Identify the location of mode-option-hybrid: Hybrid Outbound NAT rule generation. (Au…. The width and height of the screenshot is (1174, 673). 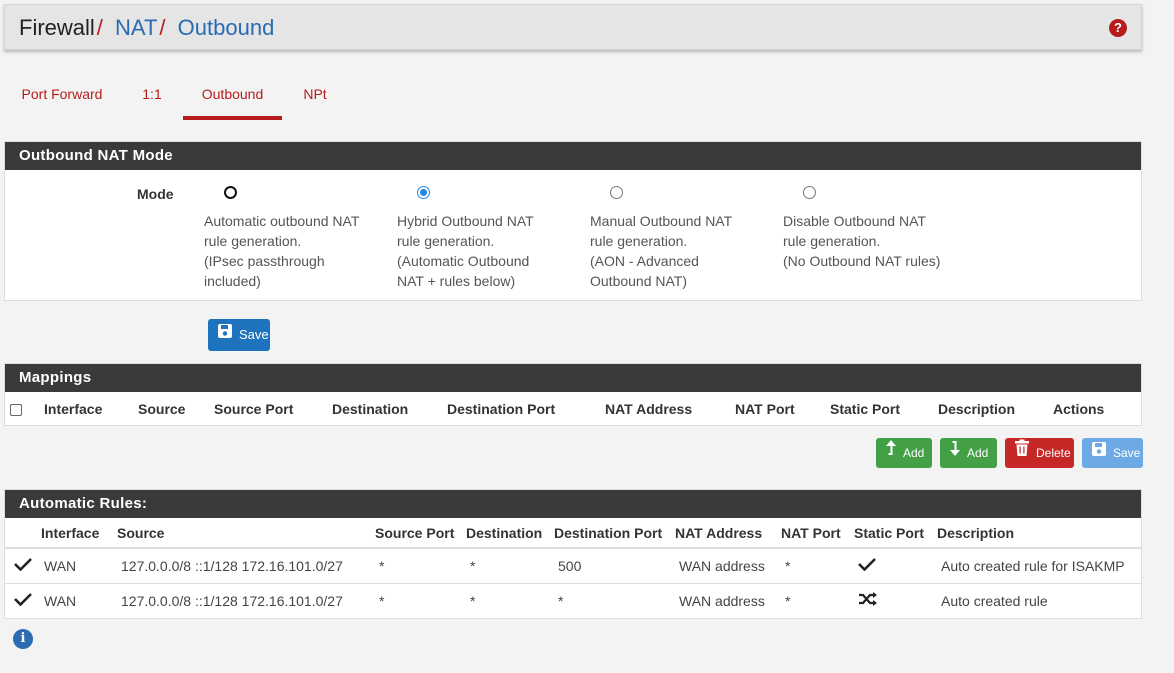
(482, 238).